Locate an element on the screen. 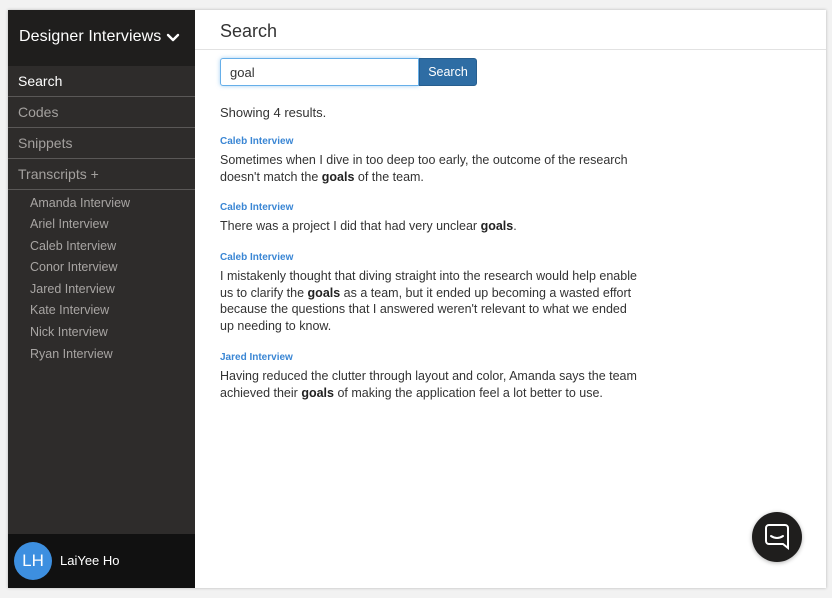 This screenshot has width=832, height=598. result-count: Showing 4 results. is located at coordinates (273, 112).